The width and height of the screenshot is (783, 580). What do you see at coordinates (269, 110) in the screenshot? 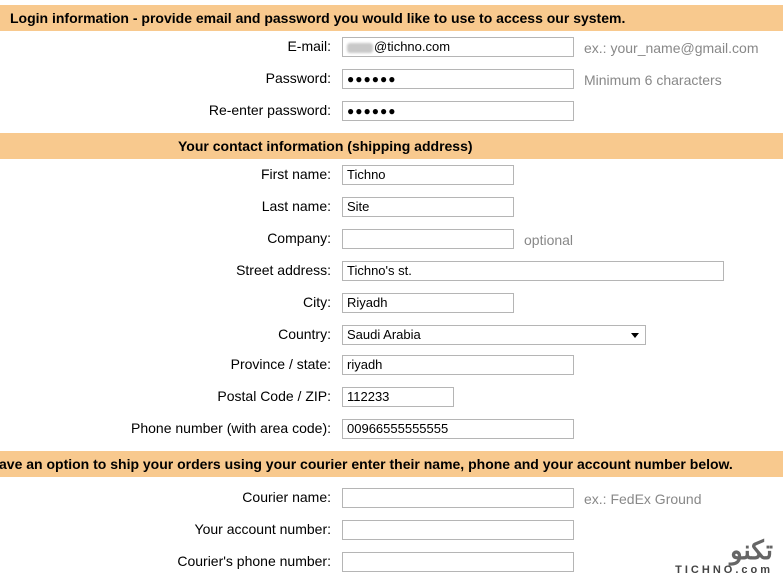
I see `reenter-password-label: Re-enter password:` at bounding box center [269, 110].